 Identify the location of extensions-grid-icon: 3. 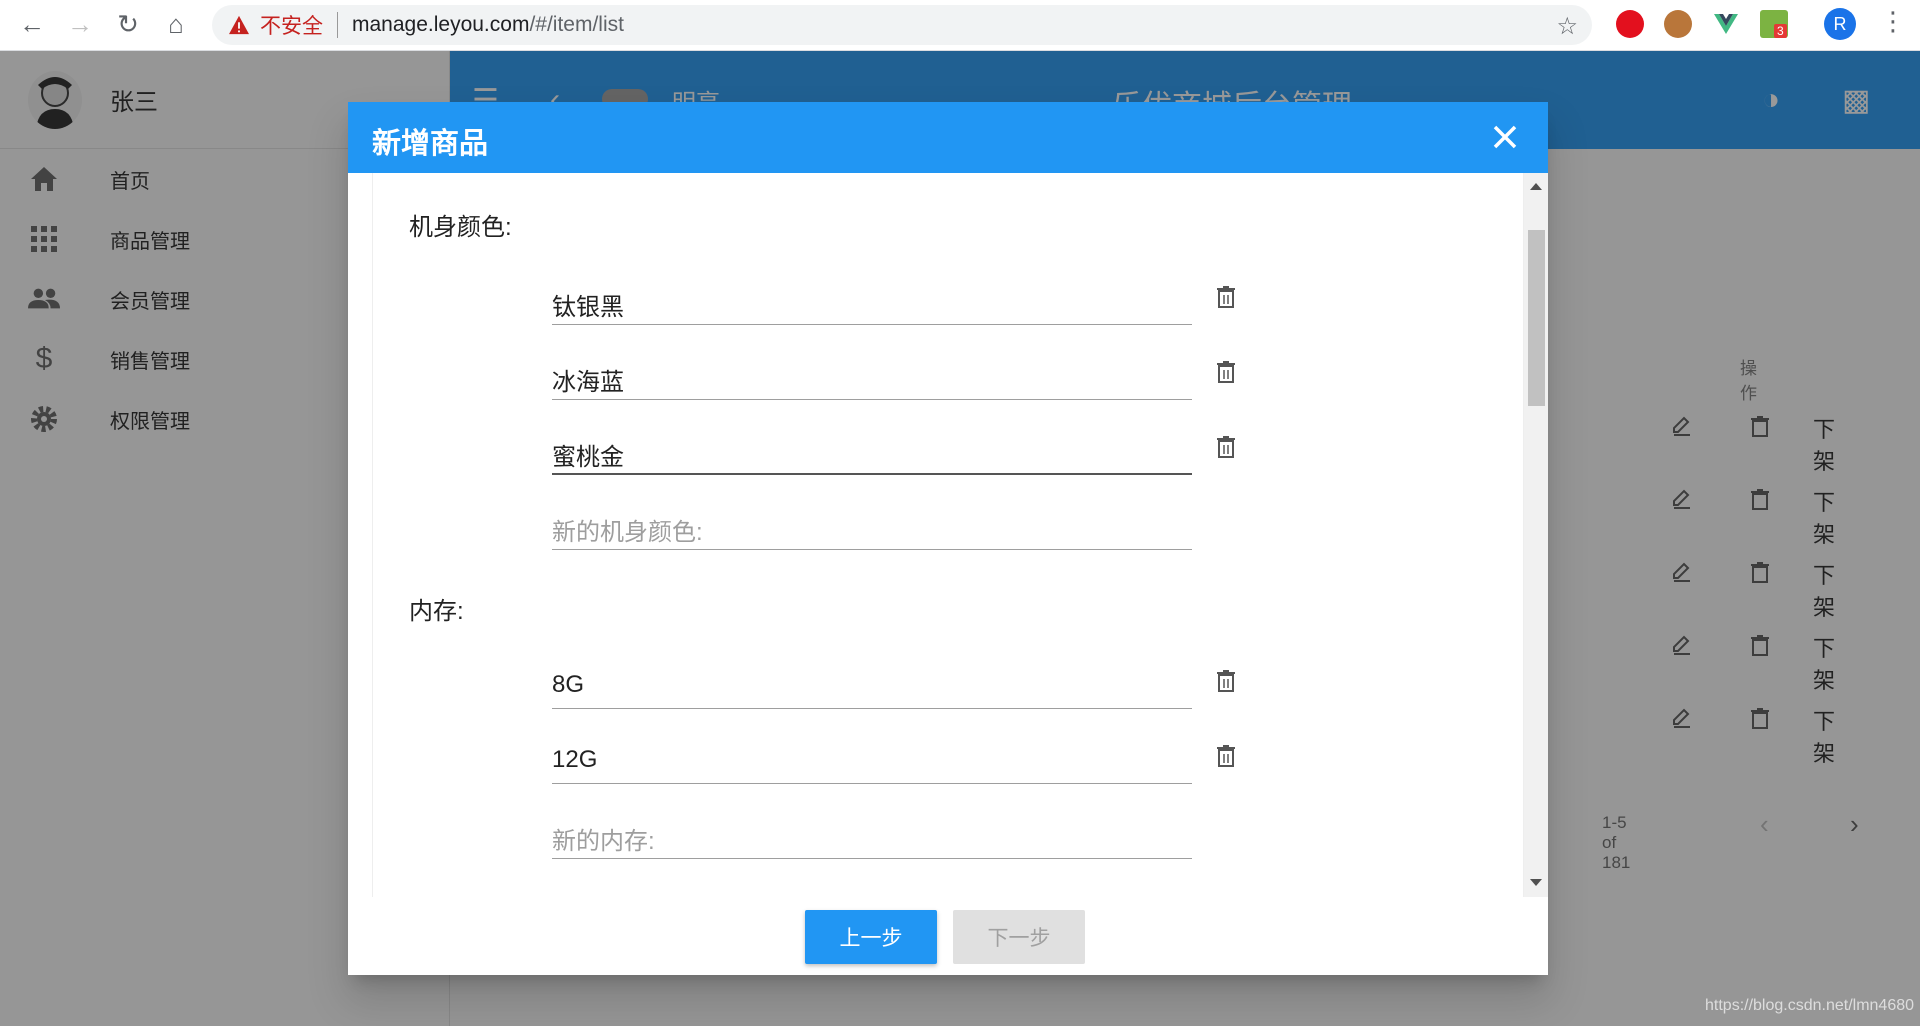
(1774, 24).